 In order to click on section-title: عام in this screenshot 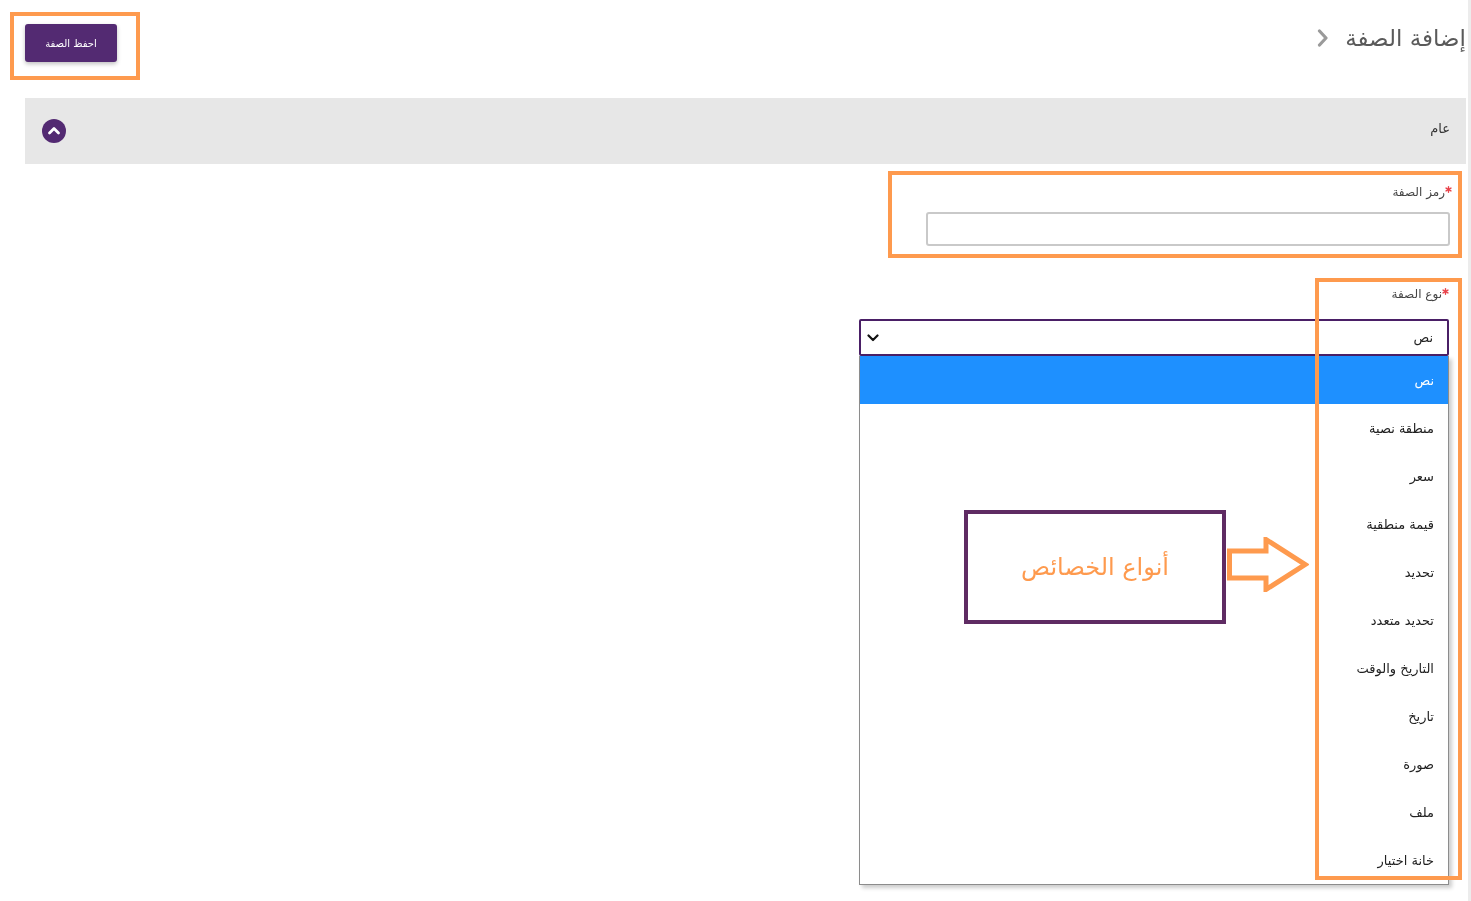, I will do `click(1440, 128)`.